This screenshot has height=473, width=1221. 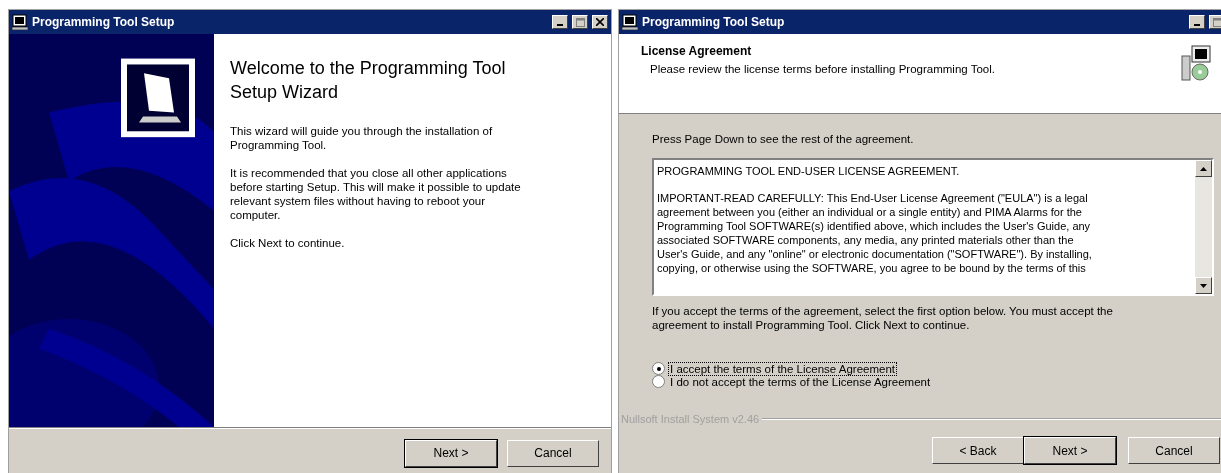 I want to click on close-icon, so click(x=600, y=22).